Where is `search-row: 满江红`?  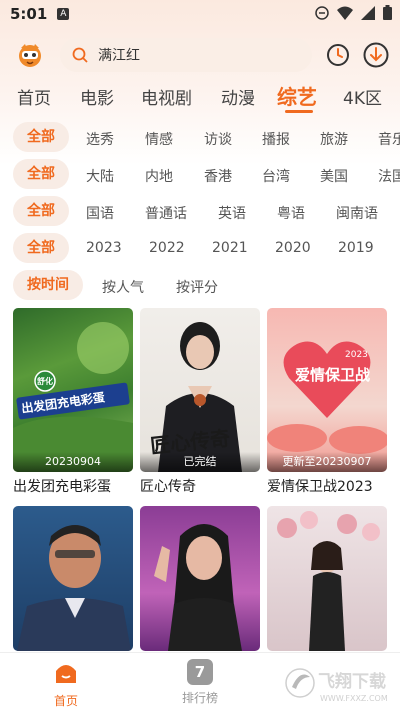 search-row: 满江红 is located at coordinates (200, 55).